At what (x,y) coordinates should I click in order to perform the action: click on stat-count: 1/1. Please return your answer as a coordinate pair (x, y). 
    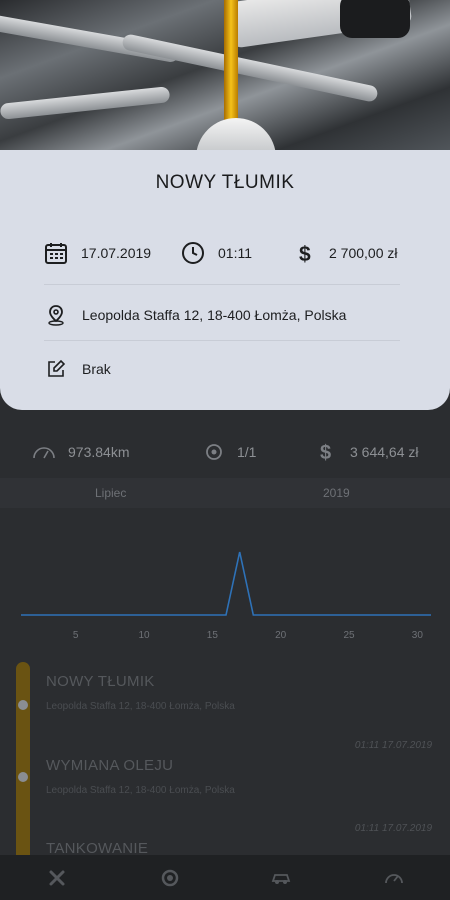
    Looking at the image, I should click on (229, 452).